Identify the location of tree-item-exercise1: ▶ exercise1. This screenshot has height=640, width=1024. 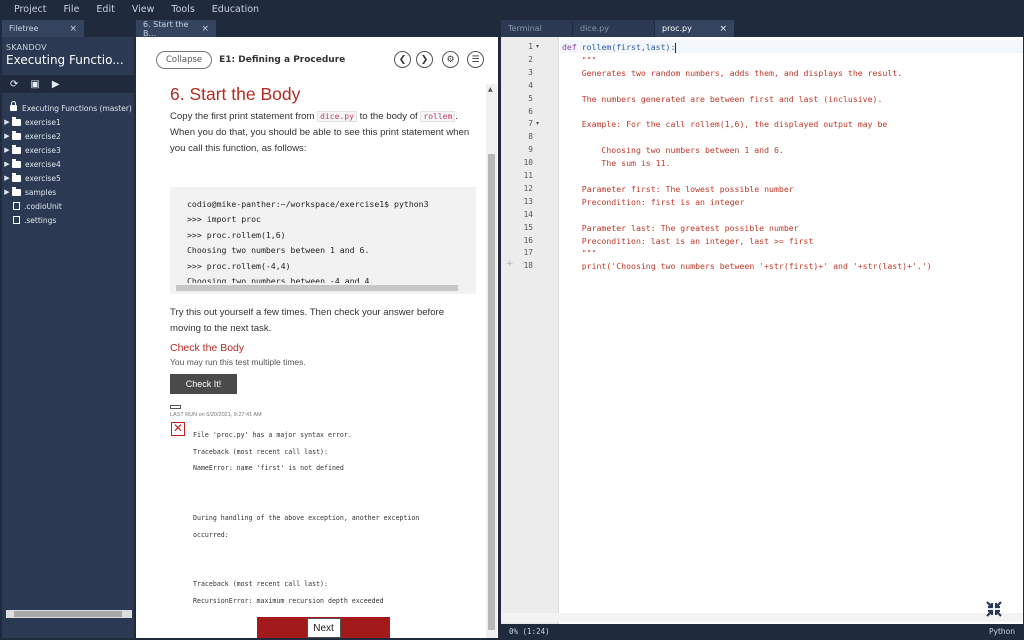
(68, 122).